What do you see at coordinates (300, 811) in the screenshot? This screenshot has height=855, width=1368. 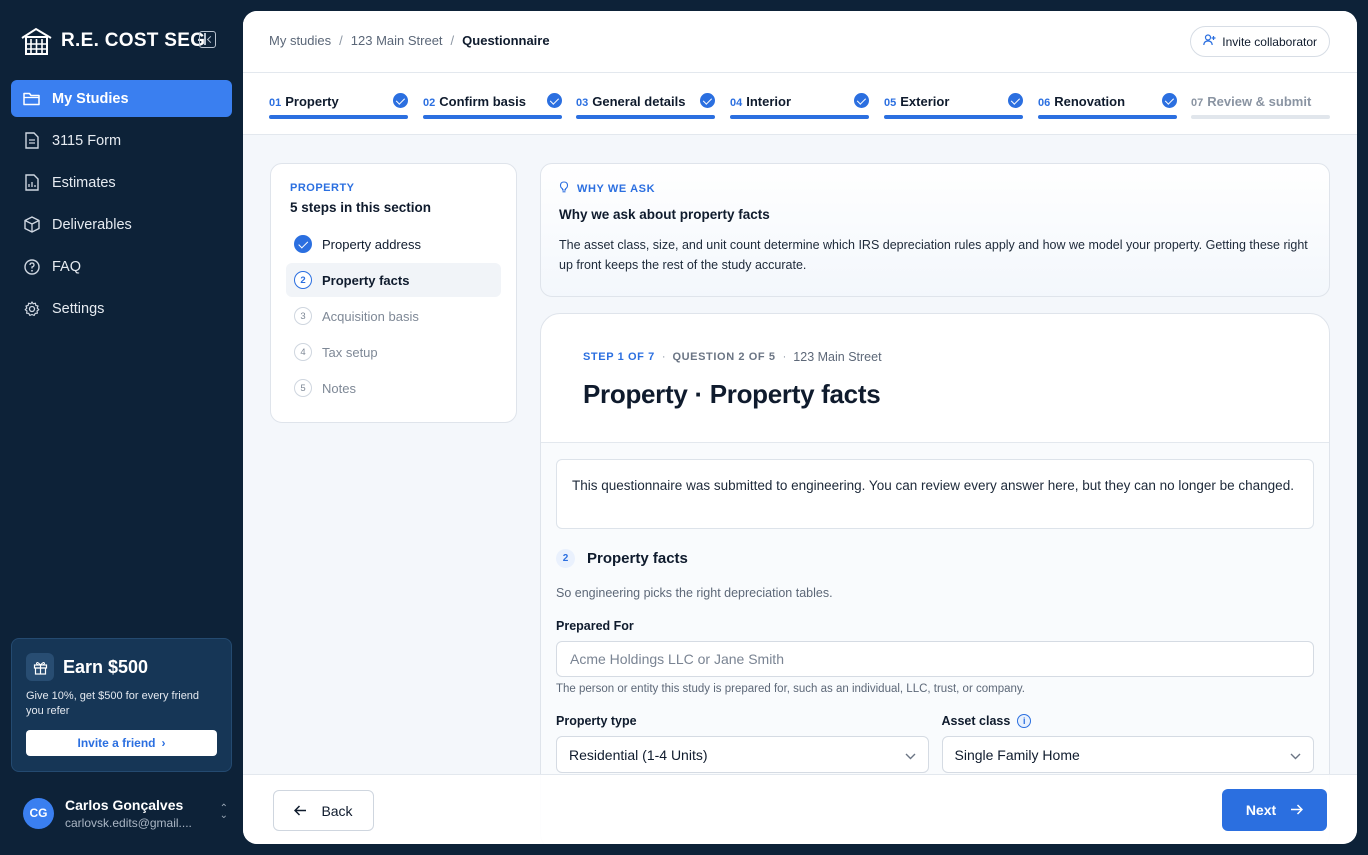 I see `arrow-left-icon` at bounding box center [300, 811].